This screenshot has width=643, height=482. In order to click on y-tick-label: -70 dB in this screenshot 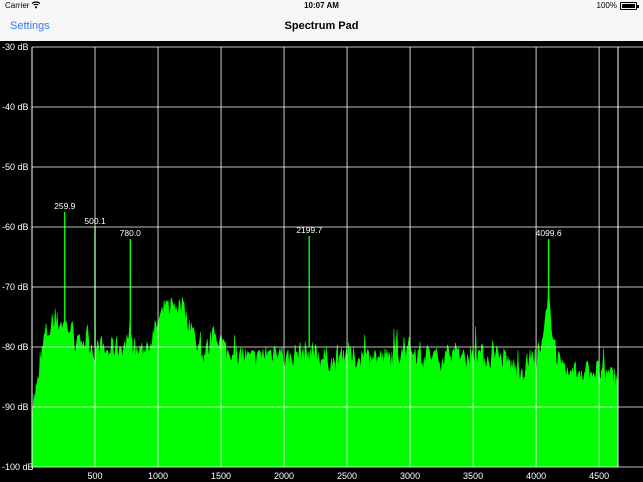, I will do `click(15, 287)`.